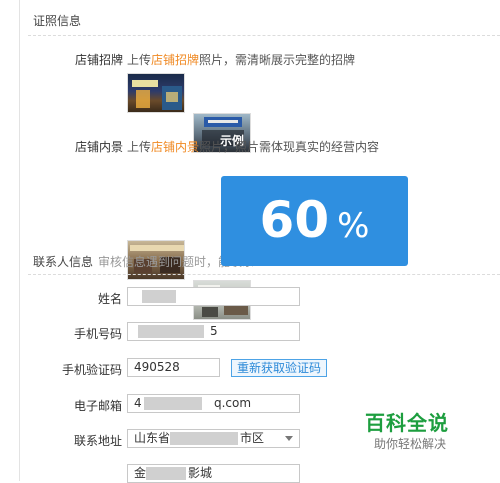 The image size is (500, 483). Describe the element at coordinates (91, 370) in the screenshot. I see `code-label: 手机验证码` at that location.